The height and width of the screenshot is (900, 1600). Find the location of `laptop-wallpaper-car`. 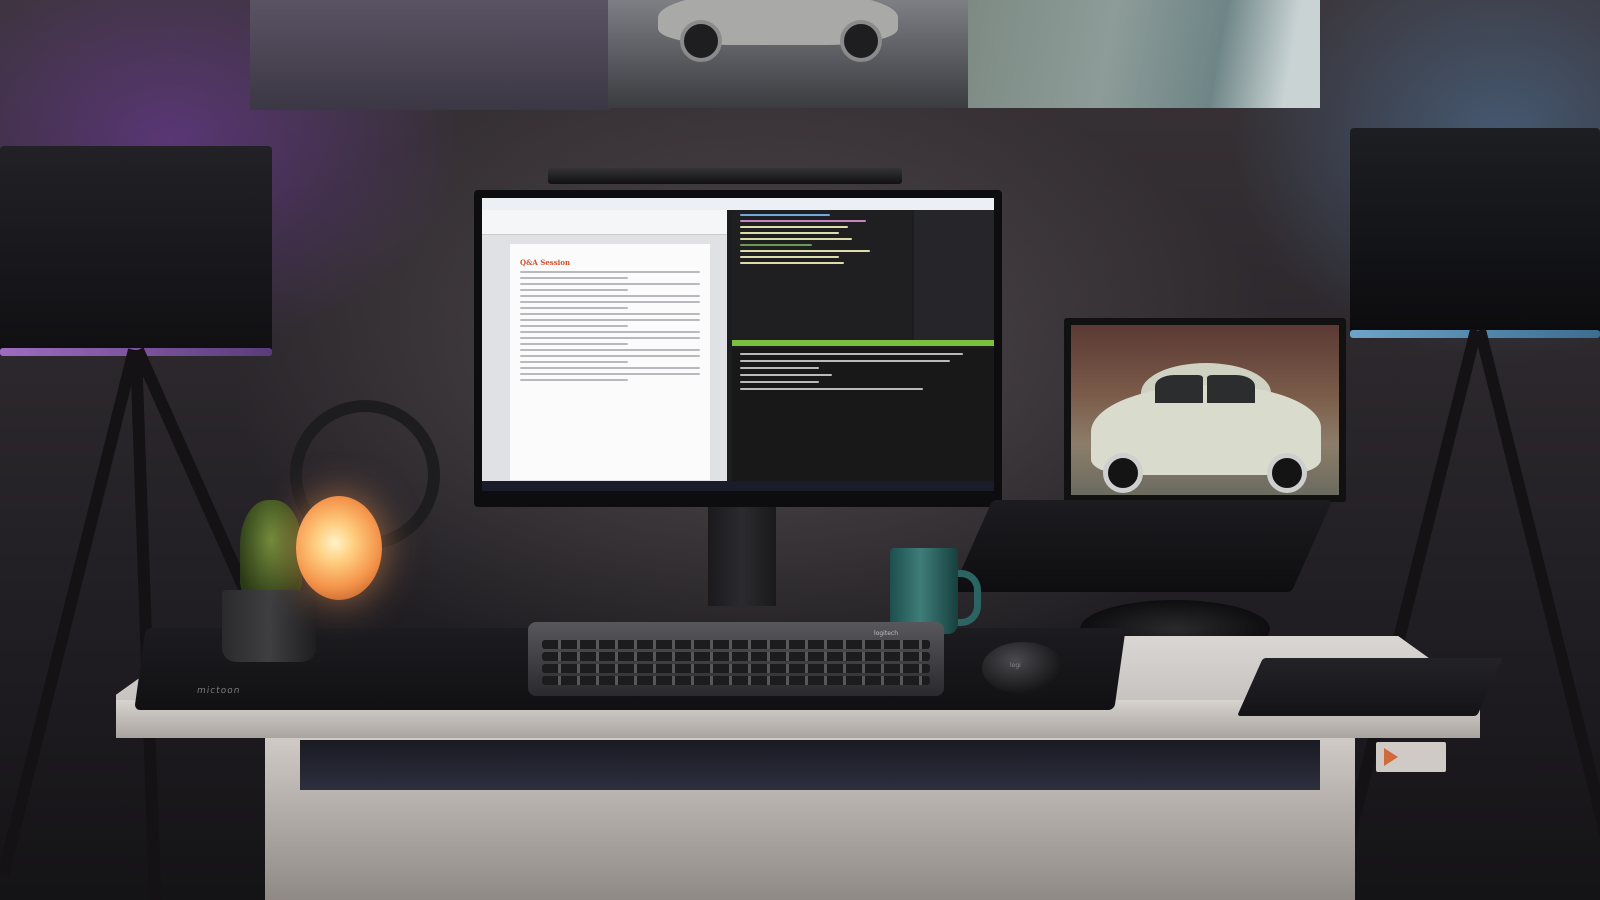

laptop-wallpaper-car is located at coordinates (1205, 410).